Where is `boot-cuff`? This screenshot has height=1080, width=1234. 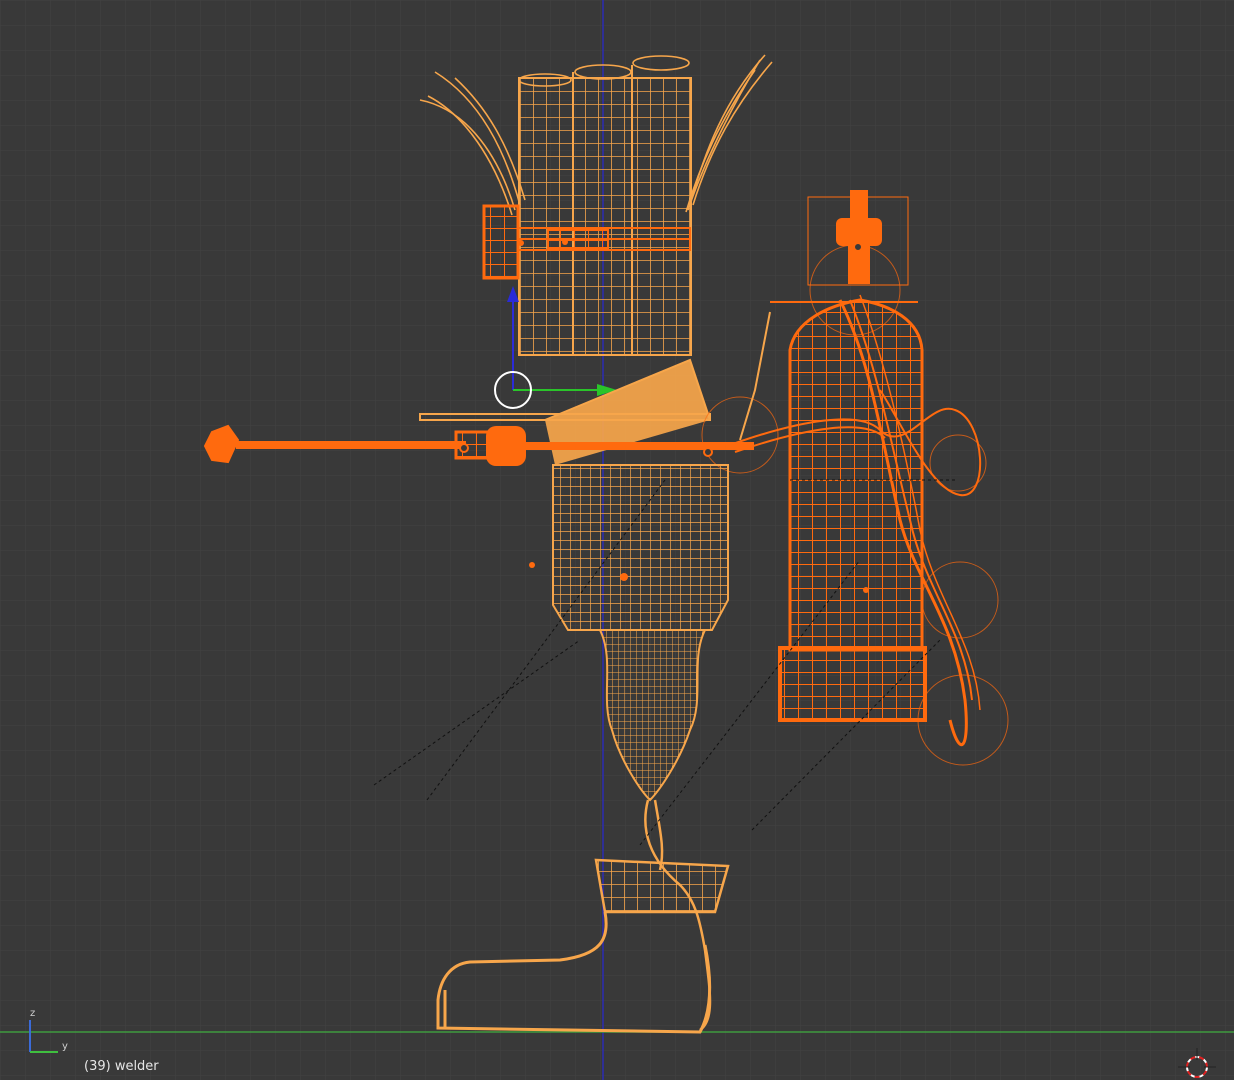 boot-cuff is located at coordinates (662, 886).